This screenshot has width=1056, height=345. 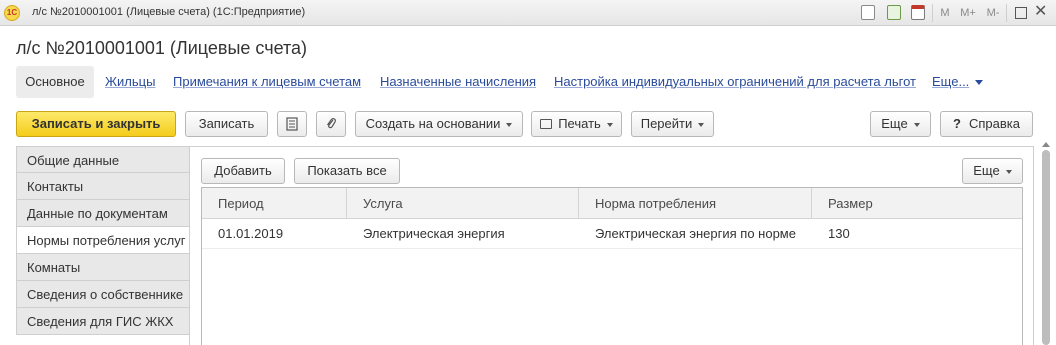 What do you see at coordinates (12, 13) in the screenshot?
I see `app-logo-icon: 1С` at bounding box center [12, 13].